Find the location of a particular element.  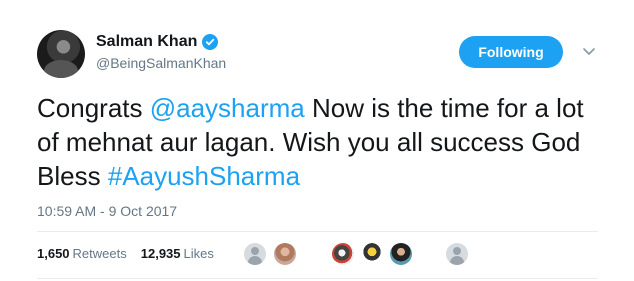

chevron-down-icon is located at coordinates (589, 51).